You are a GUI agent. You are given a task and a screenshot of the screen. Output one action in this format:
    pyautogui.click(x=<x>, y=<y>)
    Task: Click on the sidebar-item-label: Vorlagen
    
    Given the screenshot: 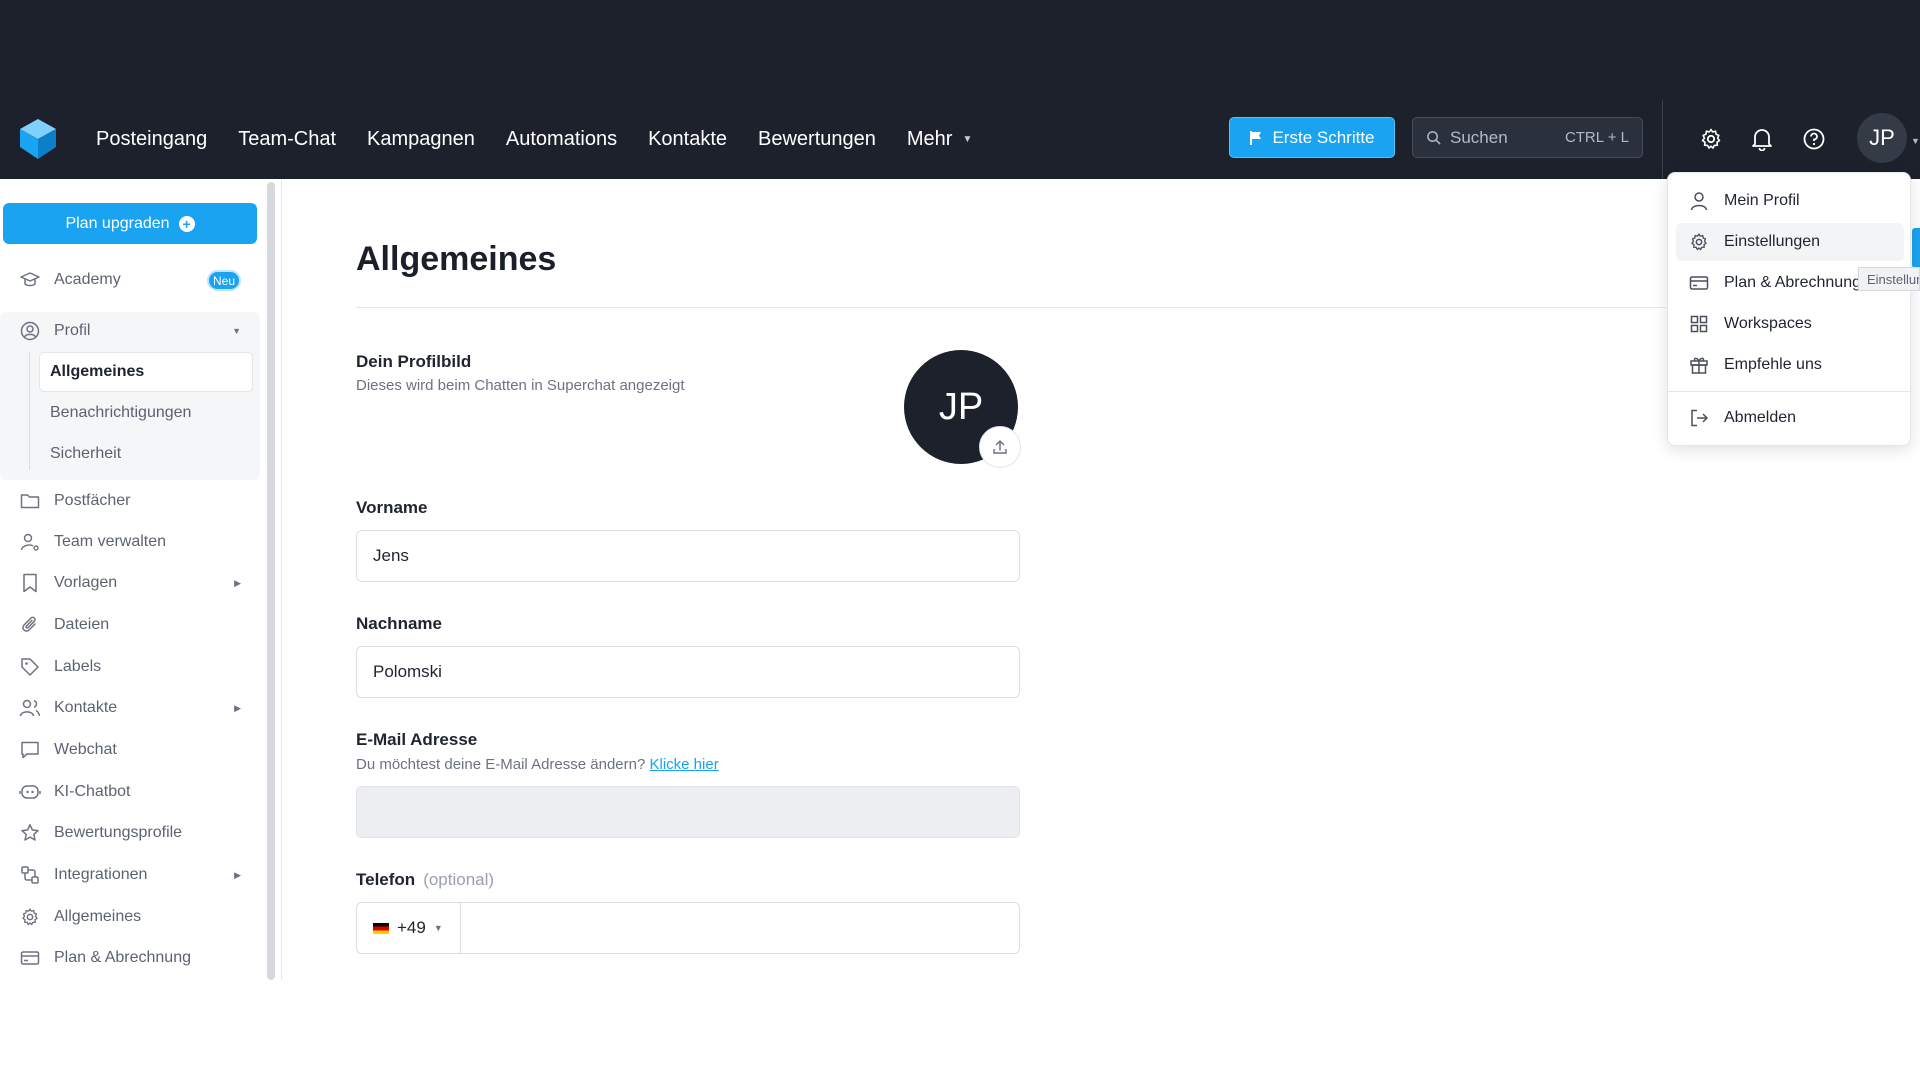 What is the action you would take?
    pyautogui.click(x=86, y=582)
    